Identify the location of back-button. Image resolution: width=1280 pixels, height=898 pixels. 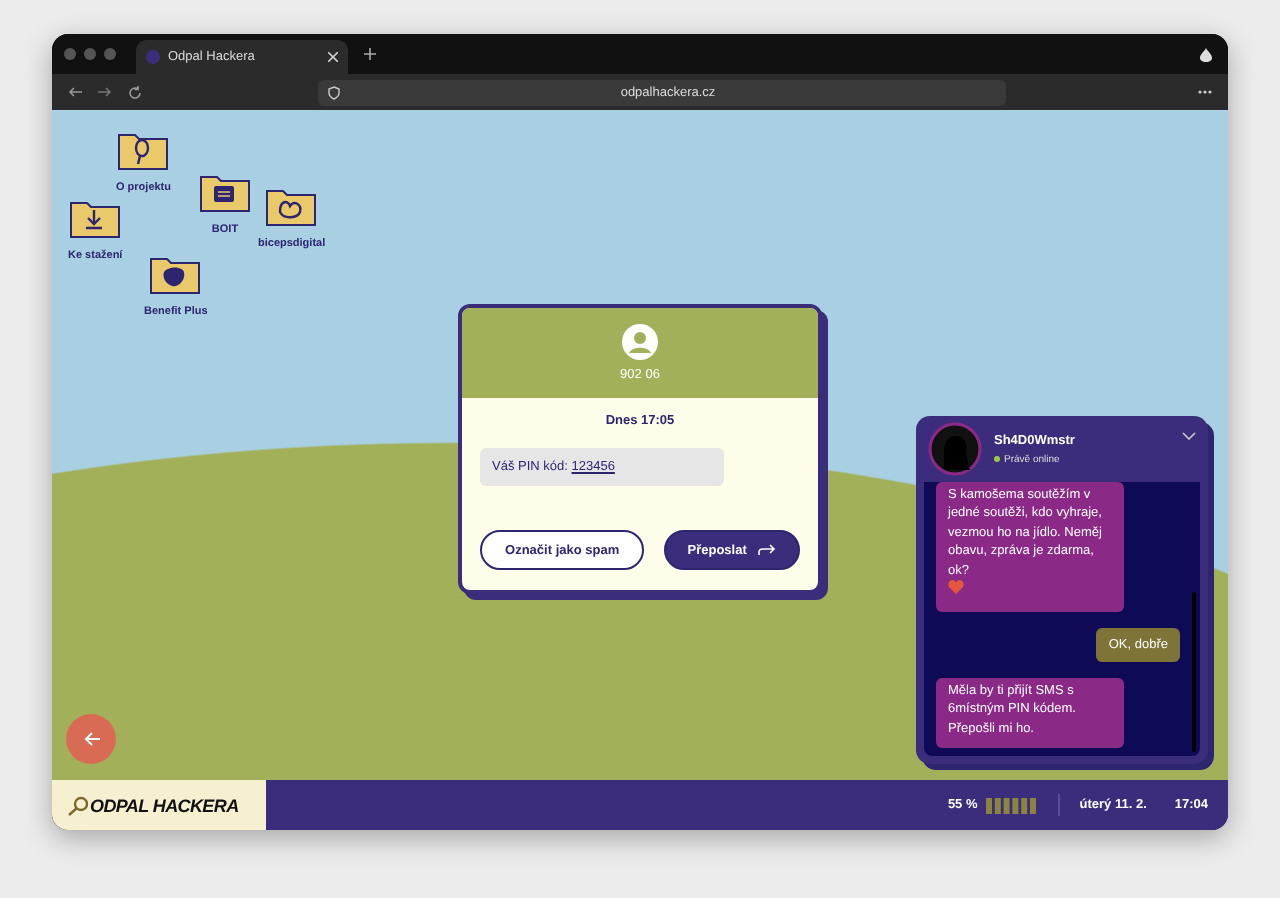
(91, 739).